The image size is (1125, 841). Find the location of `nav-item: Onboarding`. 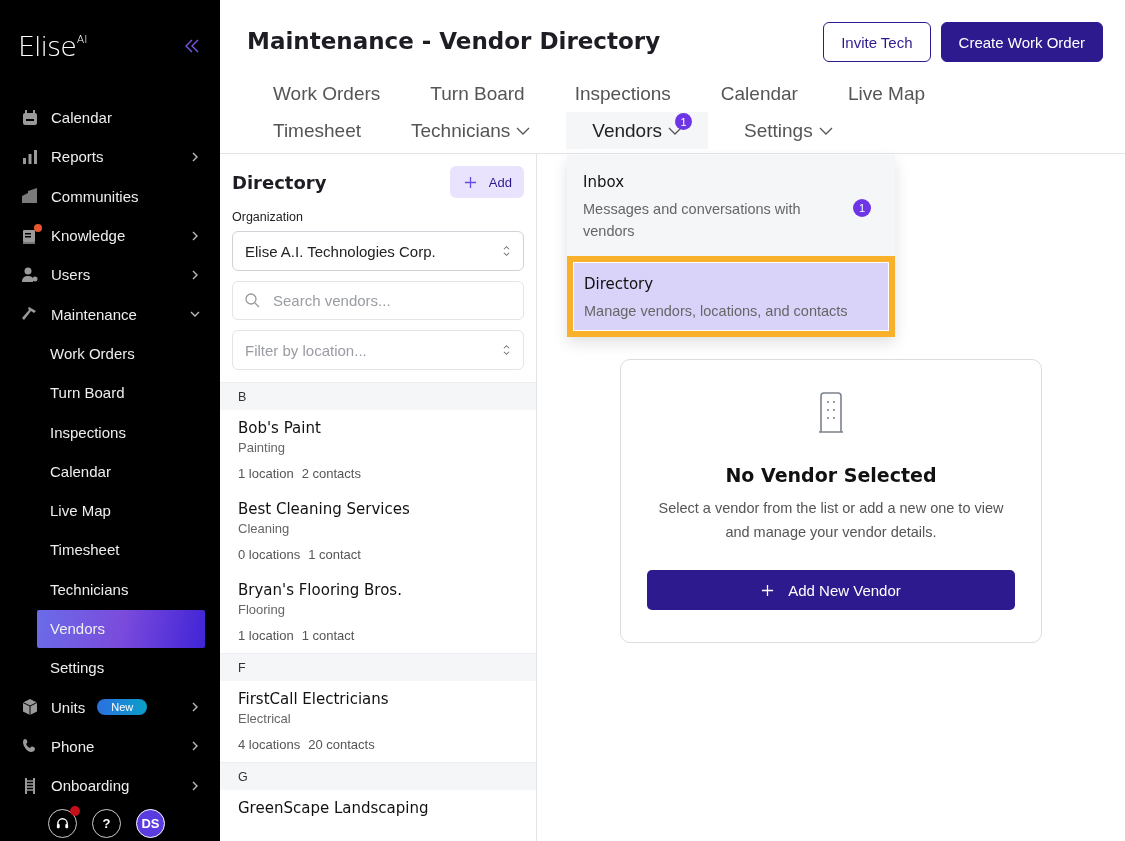

nav-item: Onboarding is located at coordinates (90, 786).